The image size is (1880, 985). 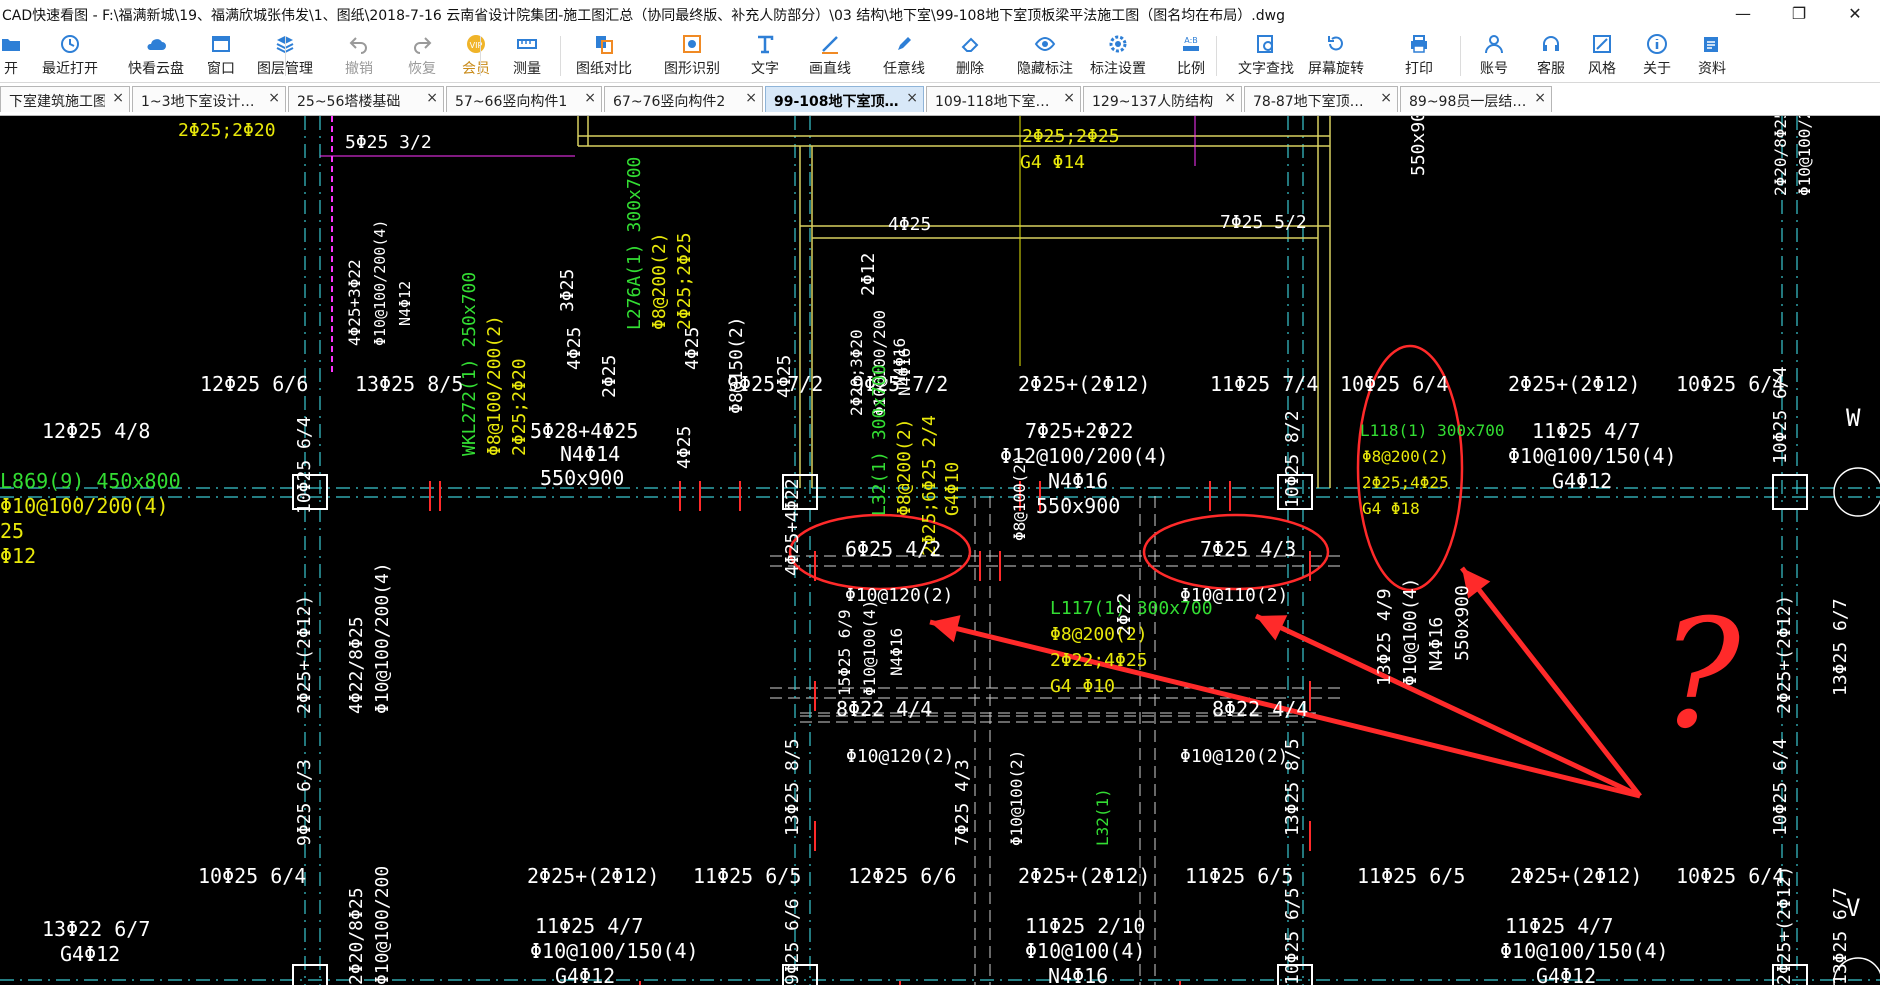 I want to click on toolbar-button-25: 资料, so click(x=1712, y=55).